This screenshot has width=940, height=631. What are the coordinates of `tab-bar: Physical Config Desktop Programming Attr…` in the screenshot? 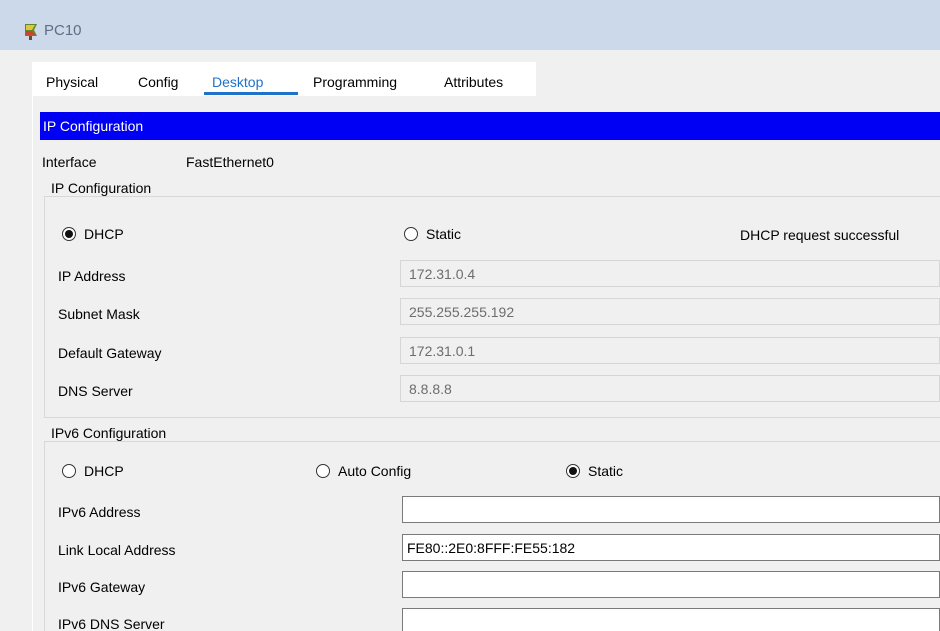 It's located at (284, 79).